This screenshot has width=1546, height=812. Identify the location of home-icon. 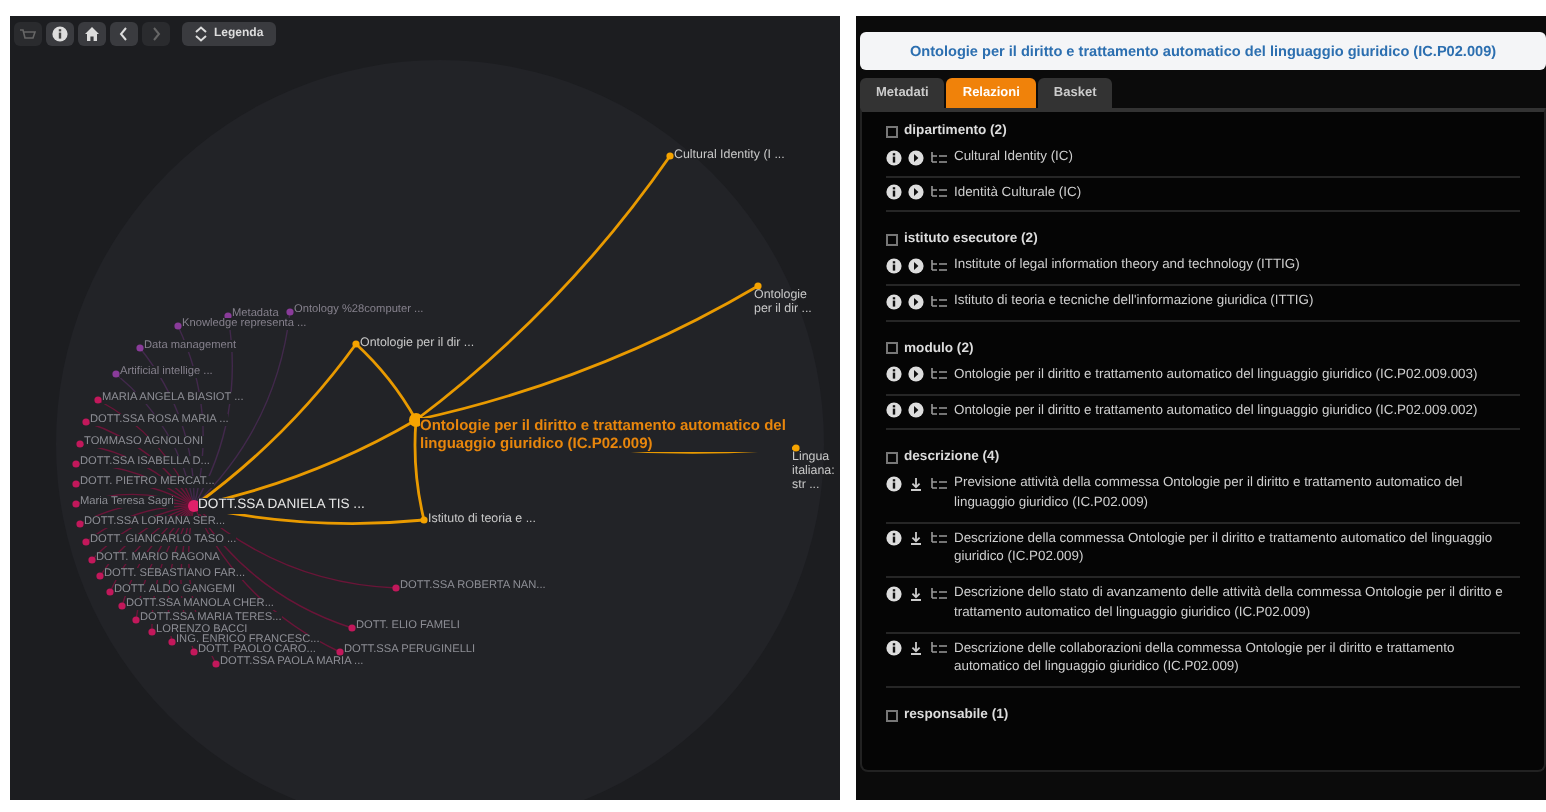
(92, 34).